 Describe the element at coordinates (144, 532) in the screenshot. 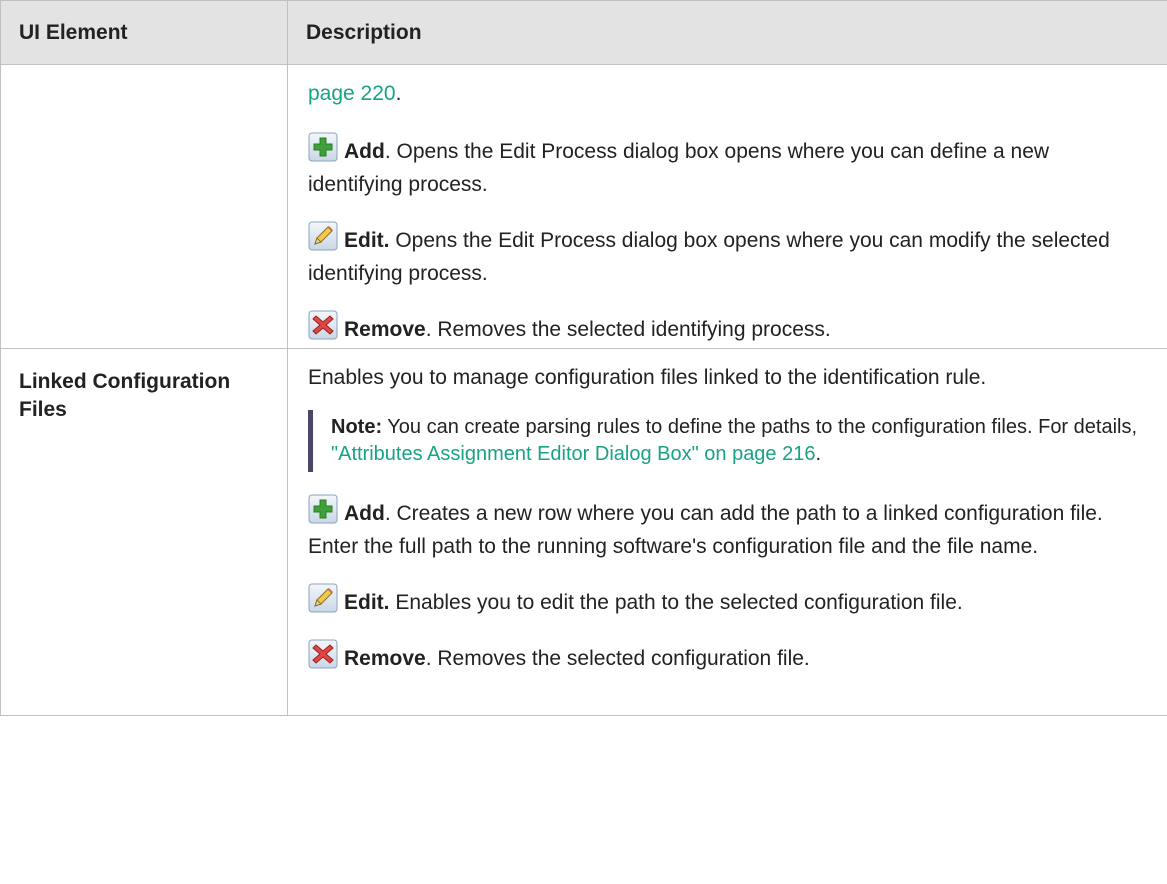

I see `ui-element-name: Linked Configuration Files` at that location.